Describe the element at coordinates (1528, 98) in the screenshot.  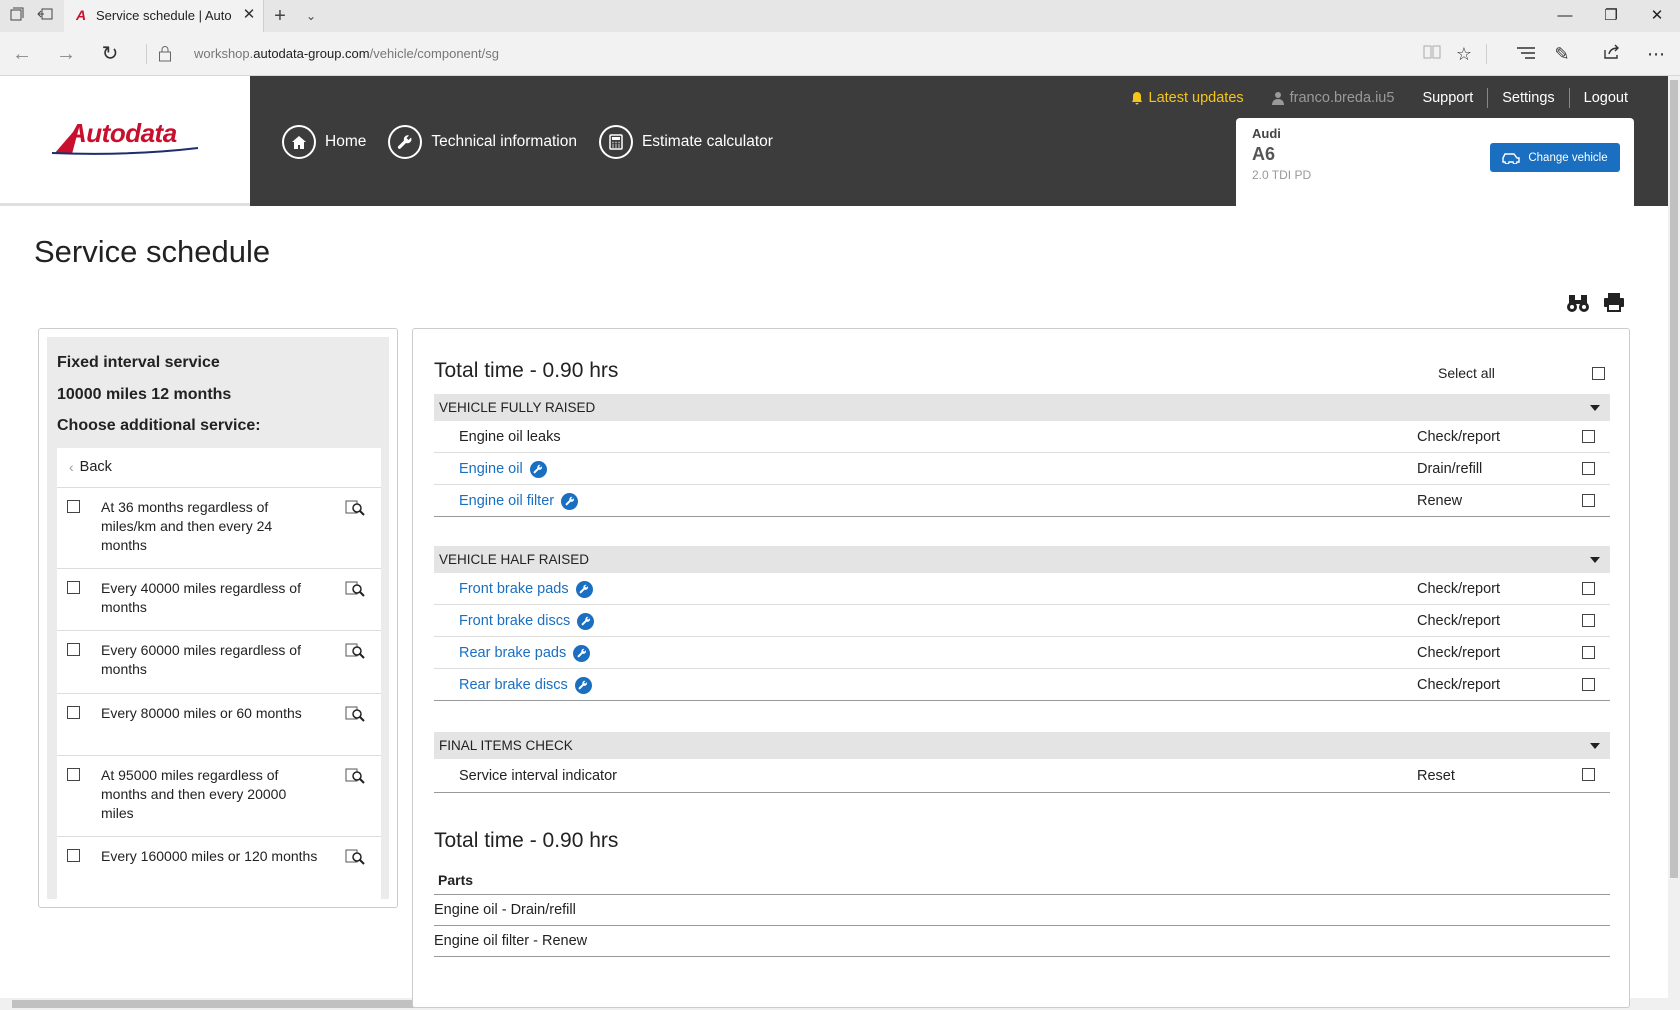
I see `settings-link: Settings` at that location.